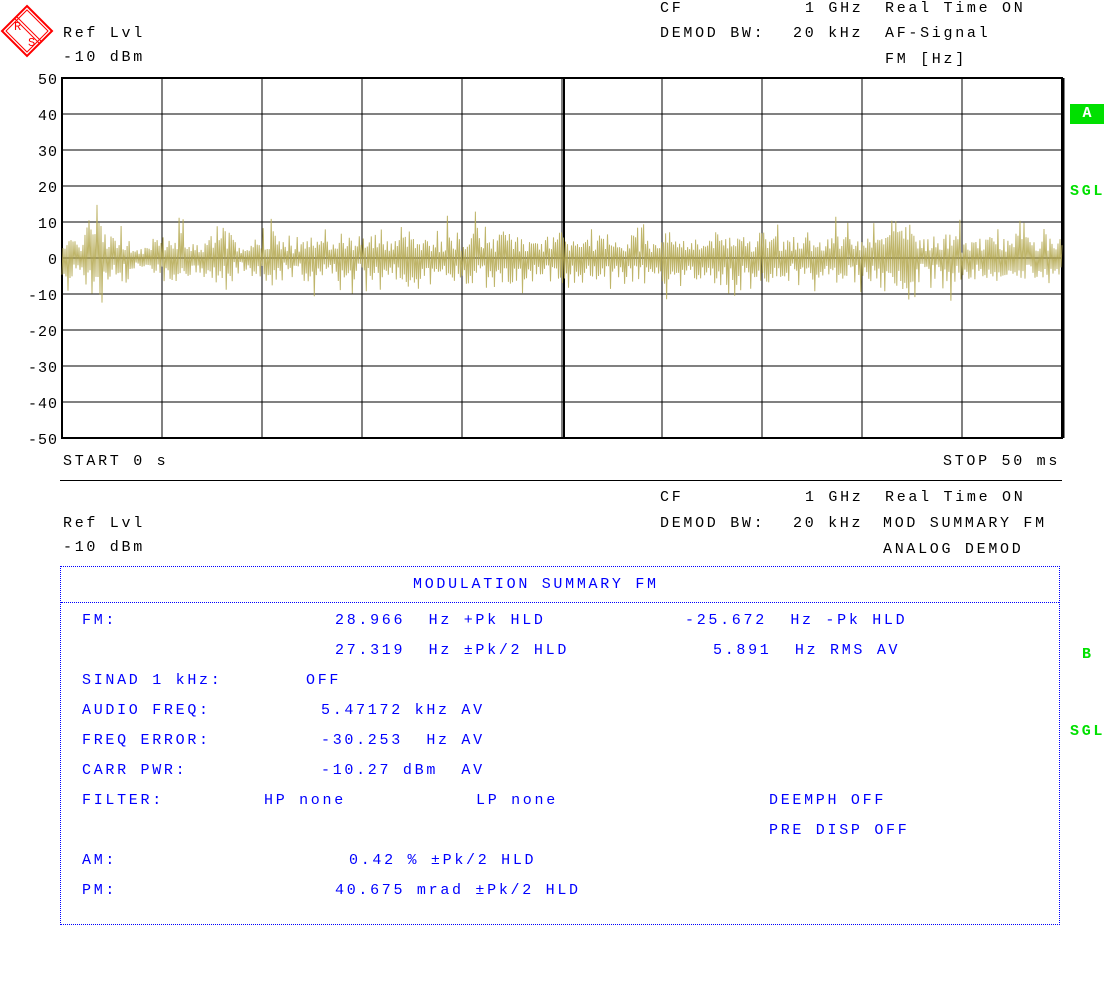 The height and width of the screenshot is (986, 1120). I want to click on freq-error-value: -30.253 Hz AV, so click(403, 740).